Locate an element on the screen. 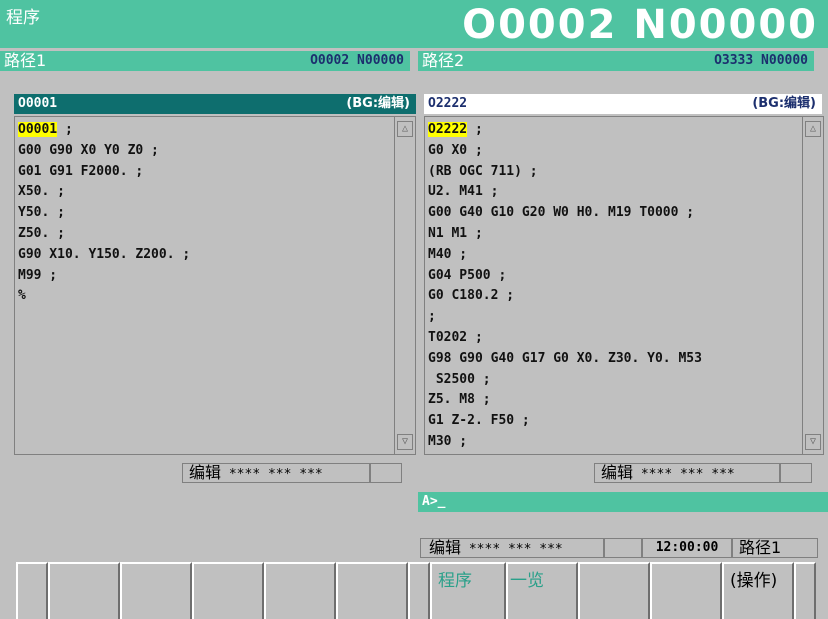 Image resolution: width=828 pixels, height=619 pixels. bottom-status-stars: **** *** *** is located at coordinates (515, 549).